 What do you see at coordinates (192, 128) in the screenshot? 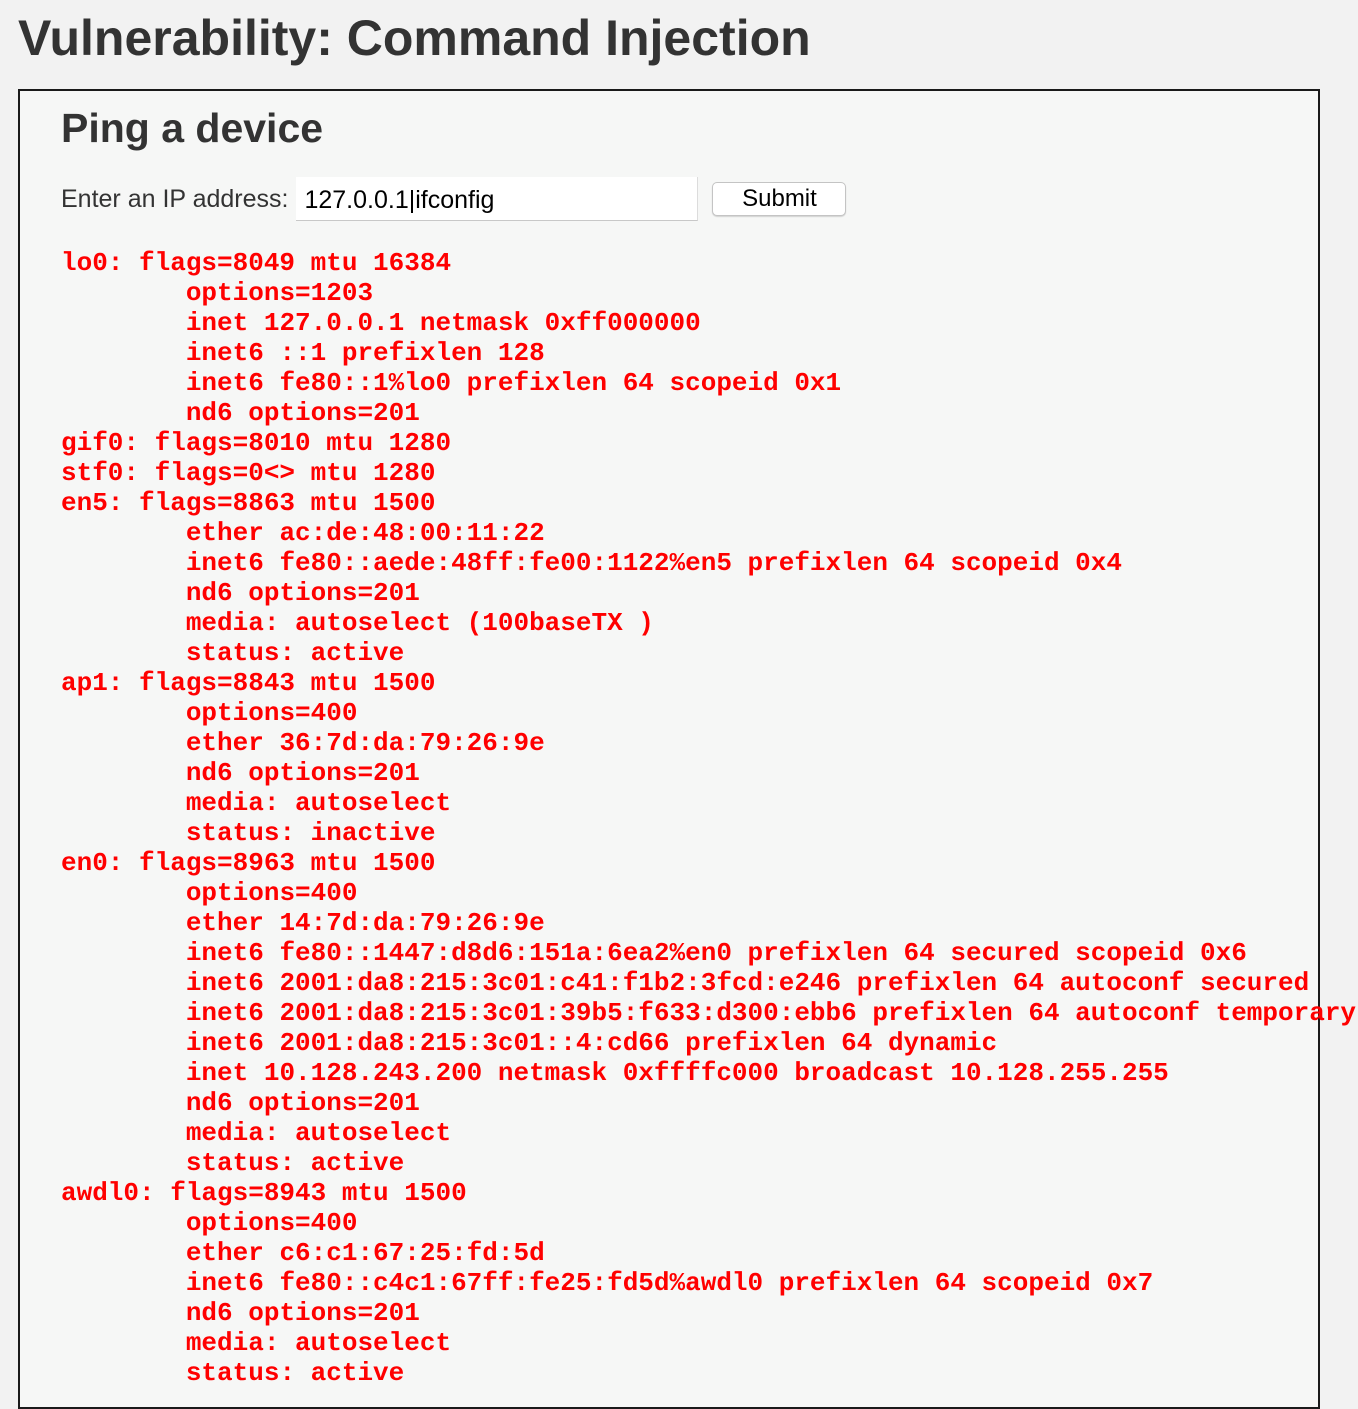
I see `section-title: Ping a device` at bounding box center [192, 128].